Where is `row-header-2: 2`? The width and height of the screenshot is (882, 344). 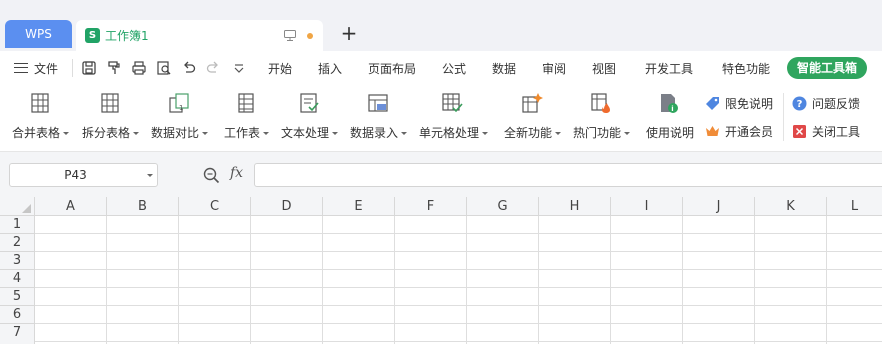
row-header-2: 2 is located at coordinates (17, 243).